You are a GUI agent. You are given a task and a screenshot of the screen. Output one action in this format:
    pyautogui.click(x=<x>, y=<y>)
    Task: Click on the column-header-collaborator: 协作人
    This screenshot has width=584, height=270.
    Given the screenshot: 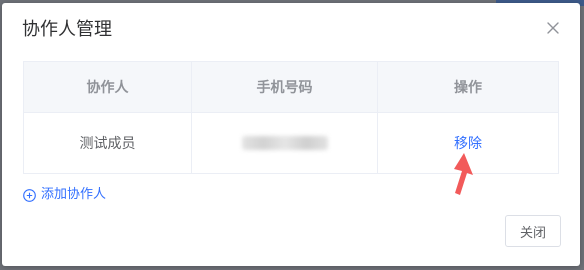 What is the action you would take?
    pyautogui.click(x=108, y=87)
    